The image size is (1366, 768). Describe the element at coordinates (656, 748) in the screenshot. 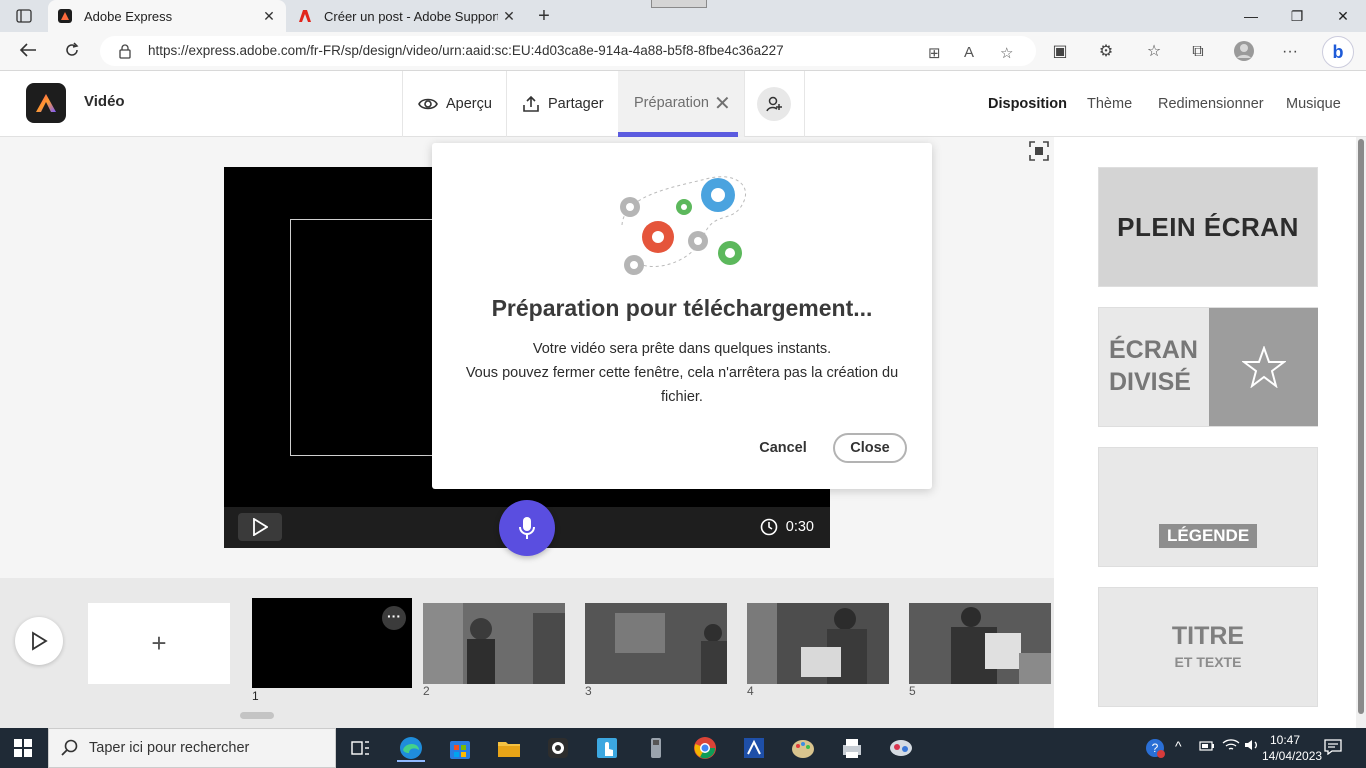

I see `usb-device-icon` at that location.